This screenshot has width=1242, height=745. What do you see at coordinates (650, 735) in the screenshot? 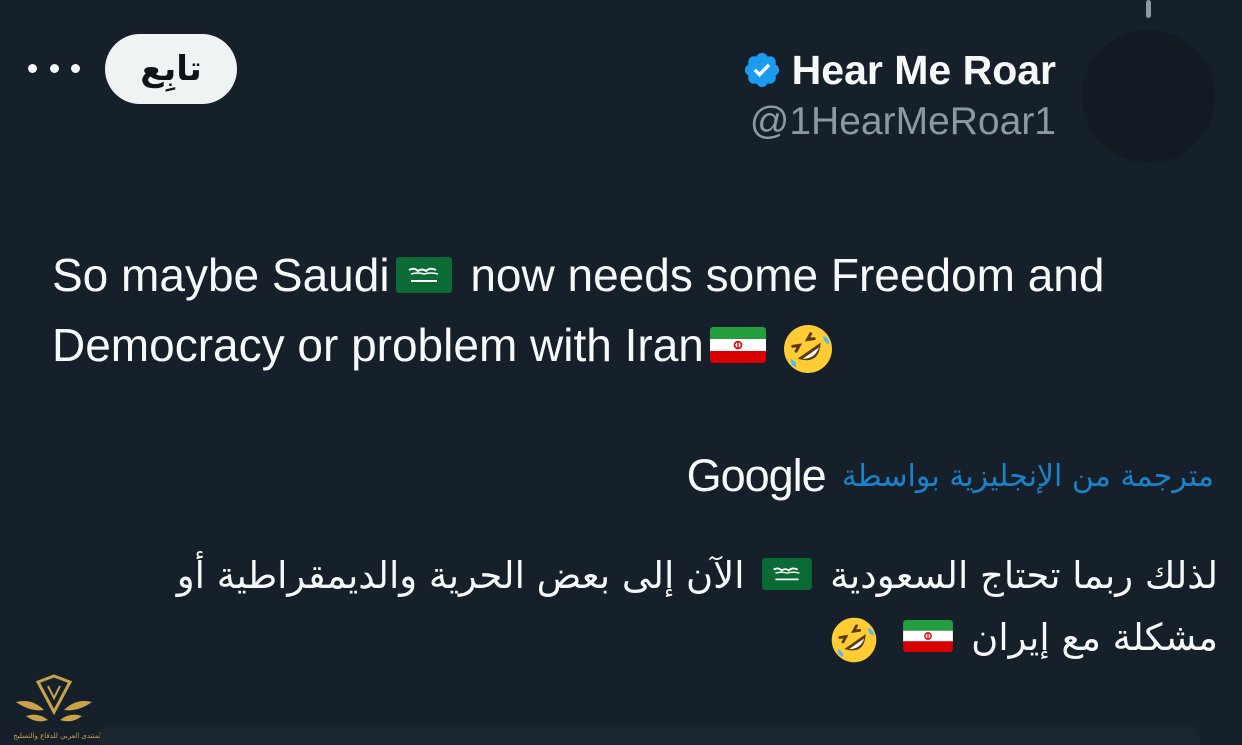
I see `next-card-edge` at bounding box center [650, 735].